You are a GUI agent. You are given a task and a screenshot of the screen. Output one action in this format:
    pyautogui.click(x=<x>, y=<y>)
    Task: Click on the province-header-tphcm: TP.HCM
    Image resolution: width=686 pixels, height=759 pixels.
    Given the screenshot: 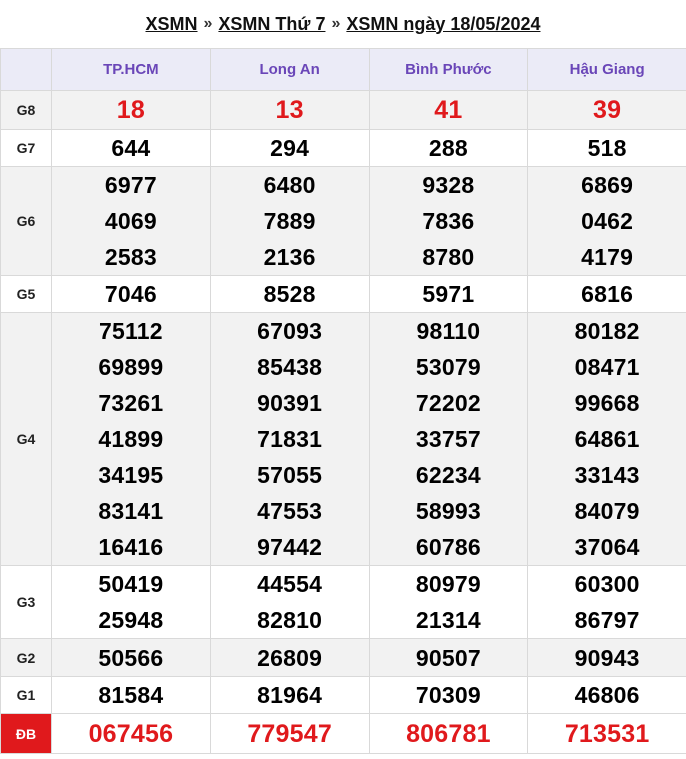 What is the action you would take?
    pyautogui.click(x=131, y=69)
    